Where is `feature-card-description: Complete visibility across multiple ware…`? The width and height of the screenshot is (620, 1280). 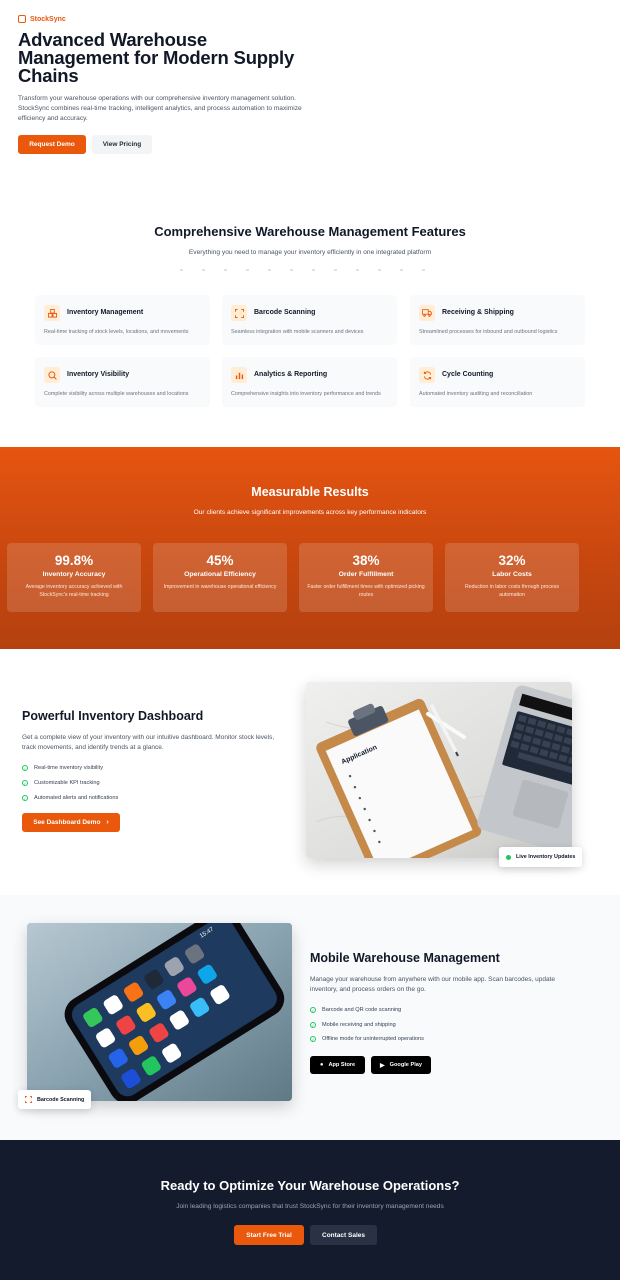
feature-card-description: Complete visibility across multiple ware… is located at coordinates (116, 394).